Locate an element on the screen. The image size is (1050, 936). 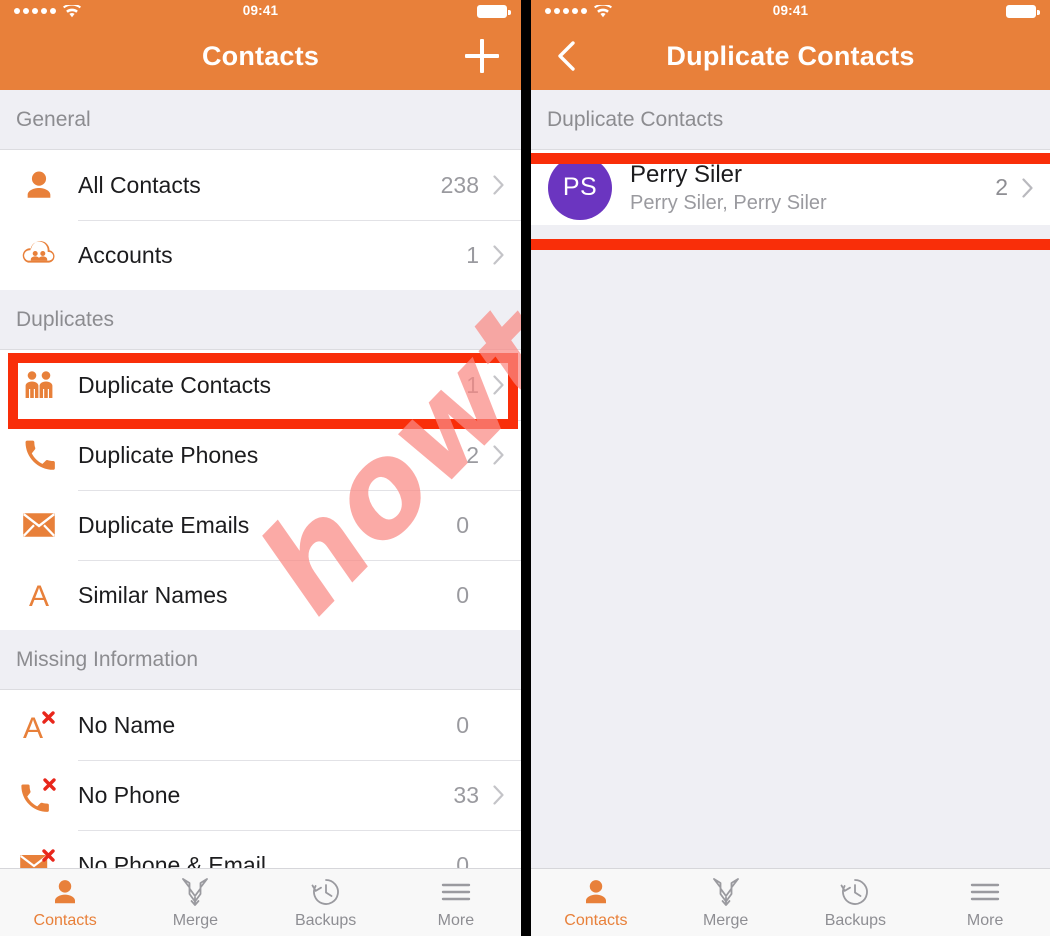
row-label: Accounts is located at coordinates (125, 254).